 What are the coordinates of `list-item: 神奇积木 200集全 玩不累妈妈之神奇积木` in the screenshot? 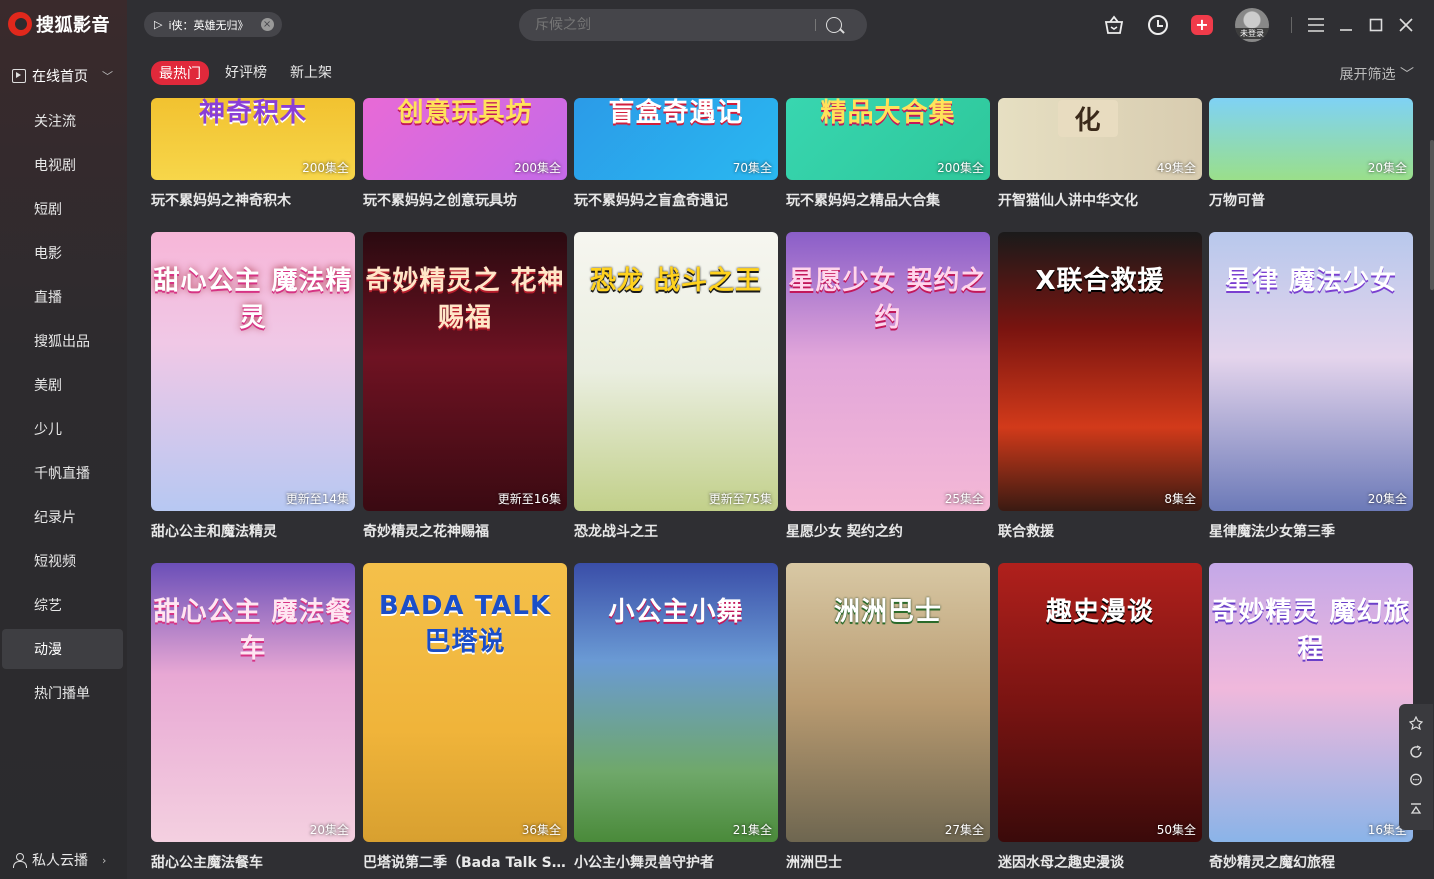 It's located at (253, 154).